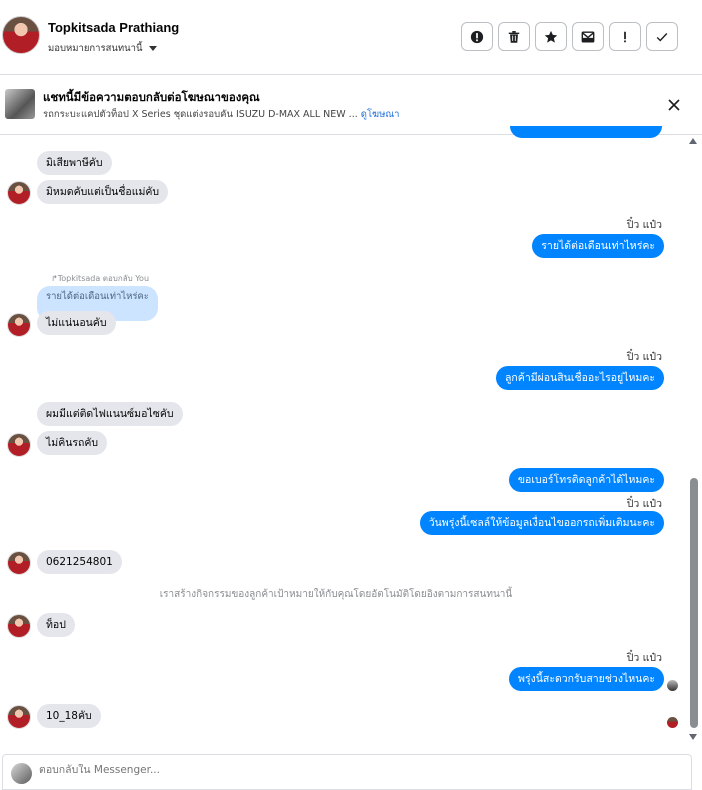 This screenshot has height=790, width=702. Describe the element at coordinates (100, 278) in the screenshot. I see `reply-label: ↱Topkitsada ตอบกลับ You` at that location.